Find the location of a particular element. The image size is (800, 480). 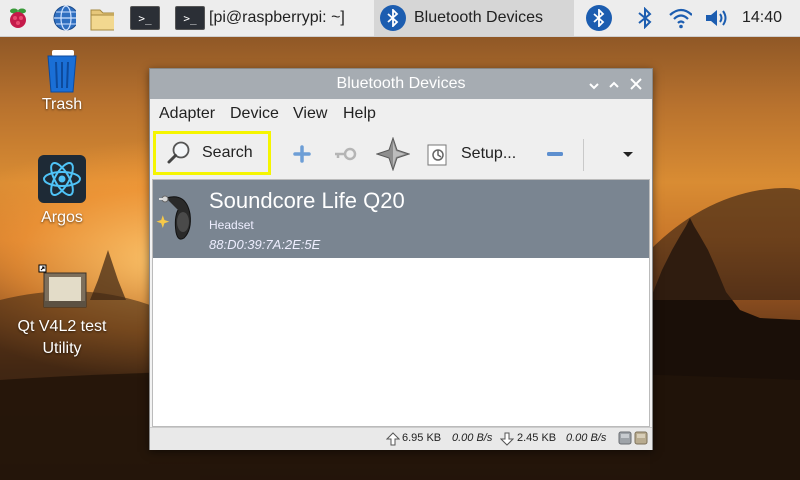

terminal-launcher-button: >_ is located at coordinates (145, 18).